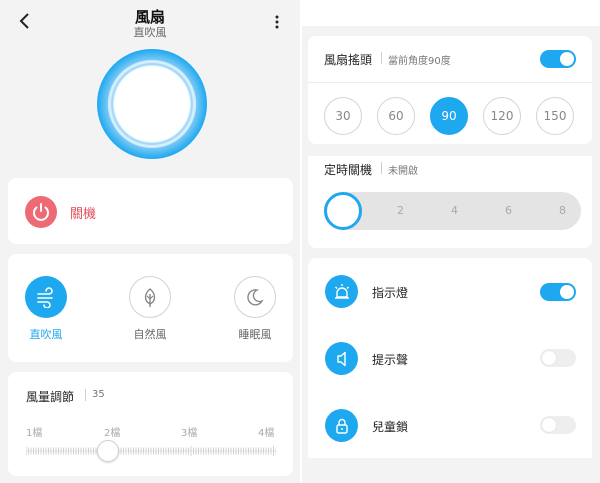 The image size is (600, 483). I want to click on child-lock-icon-wrap, so click(341, 425).